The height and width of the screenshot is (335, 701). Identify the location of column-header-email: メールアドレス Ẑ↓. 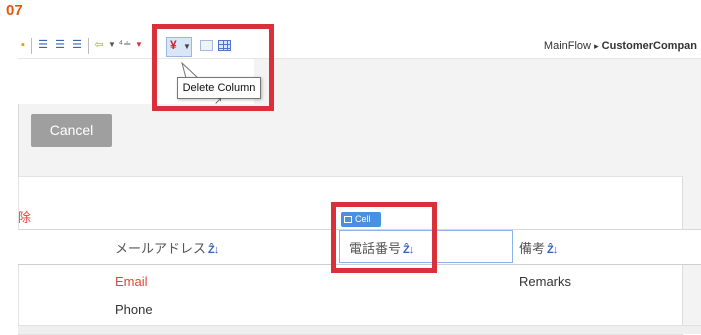
(167, 247).